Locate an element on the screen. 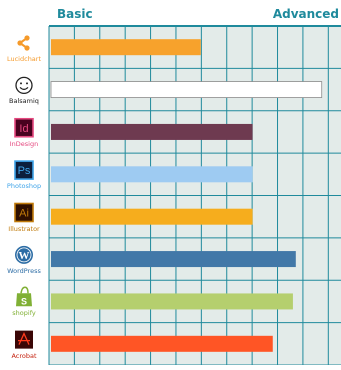  bar-indesign is located at coordinates (152, 131).